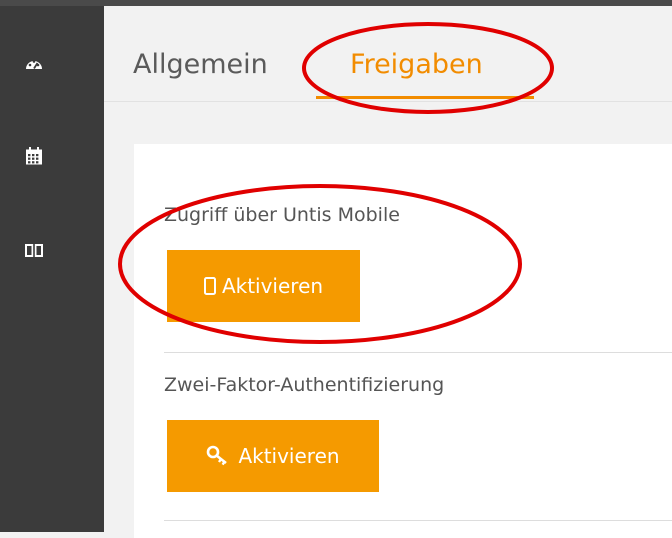 The image size is (672, 538). What do you see at coordinates (289, 456) in the screenshot?
I see `activate-two-factor-label: Aktivieren` at bounding box center [289, 456].